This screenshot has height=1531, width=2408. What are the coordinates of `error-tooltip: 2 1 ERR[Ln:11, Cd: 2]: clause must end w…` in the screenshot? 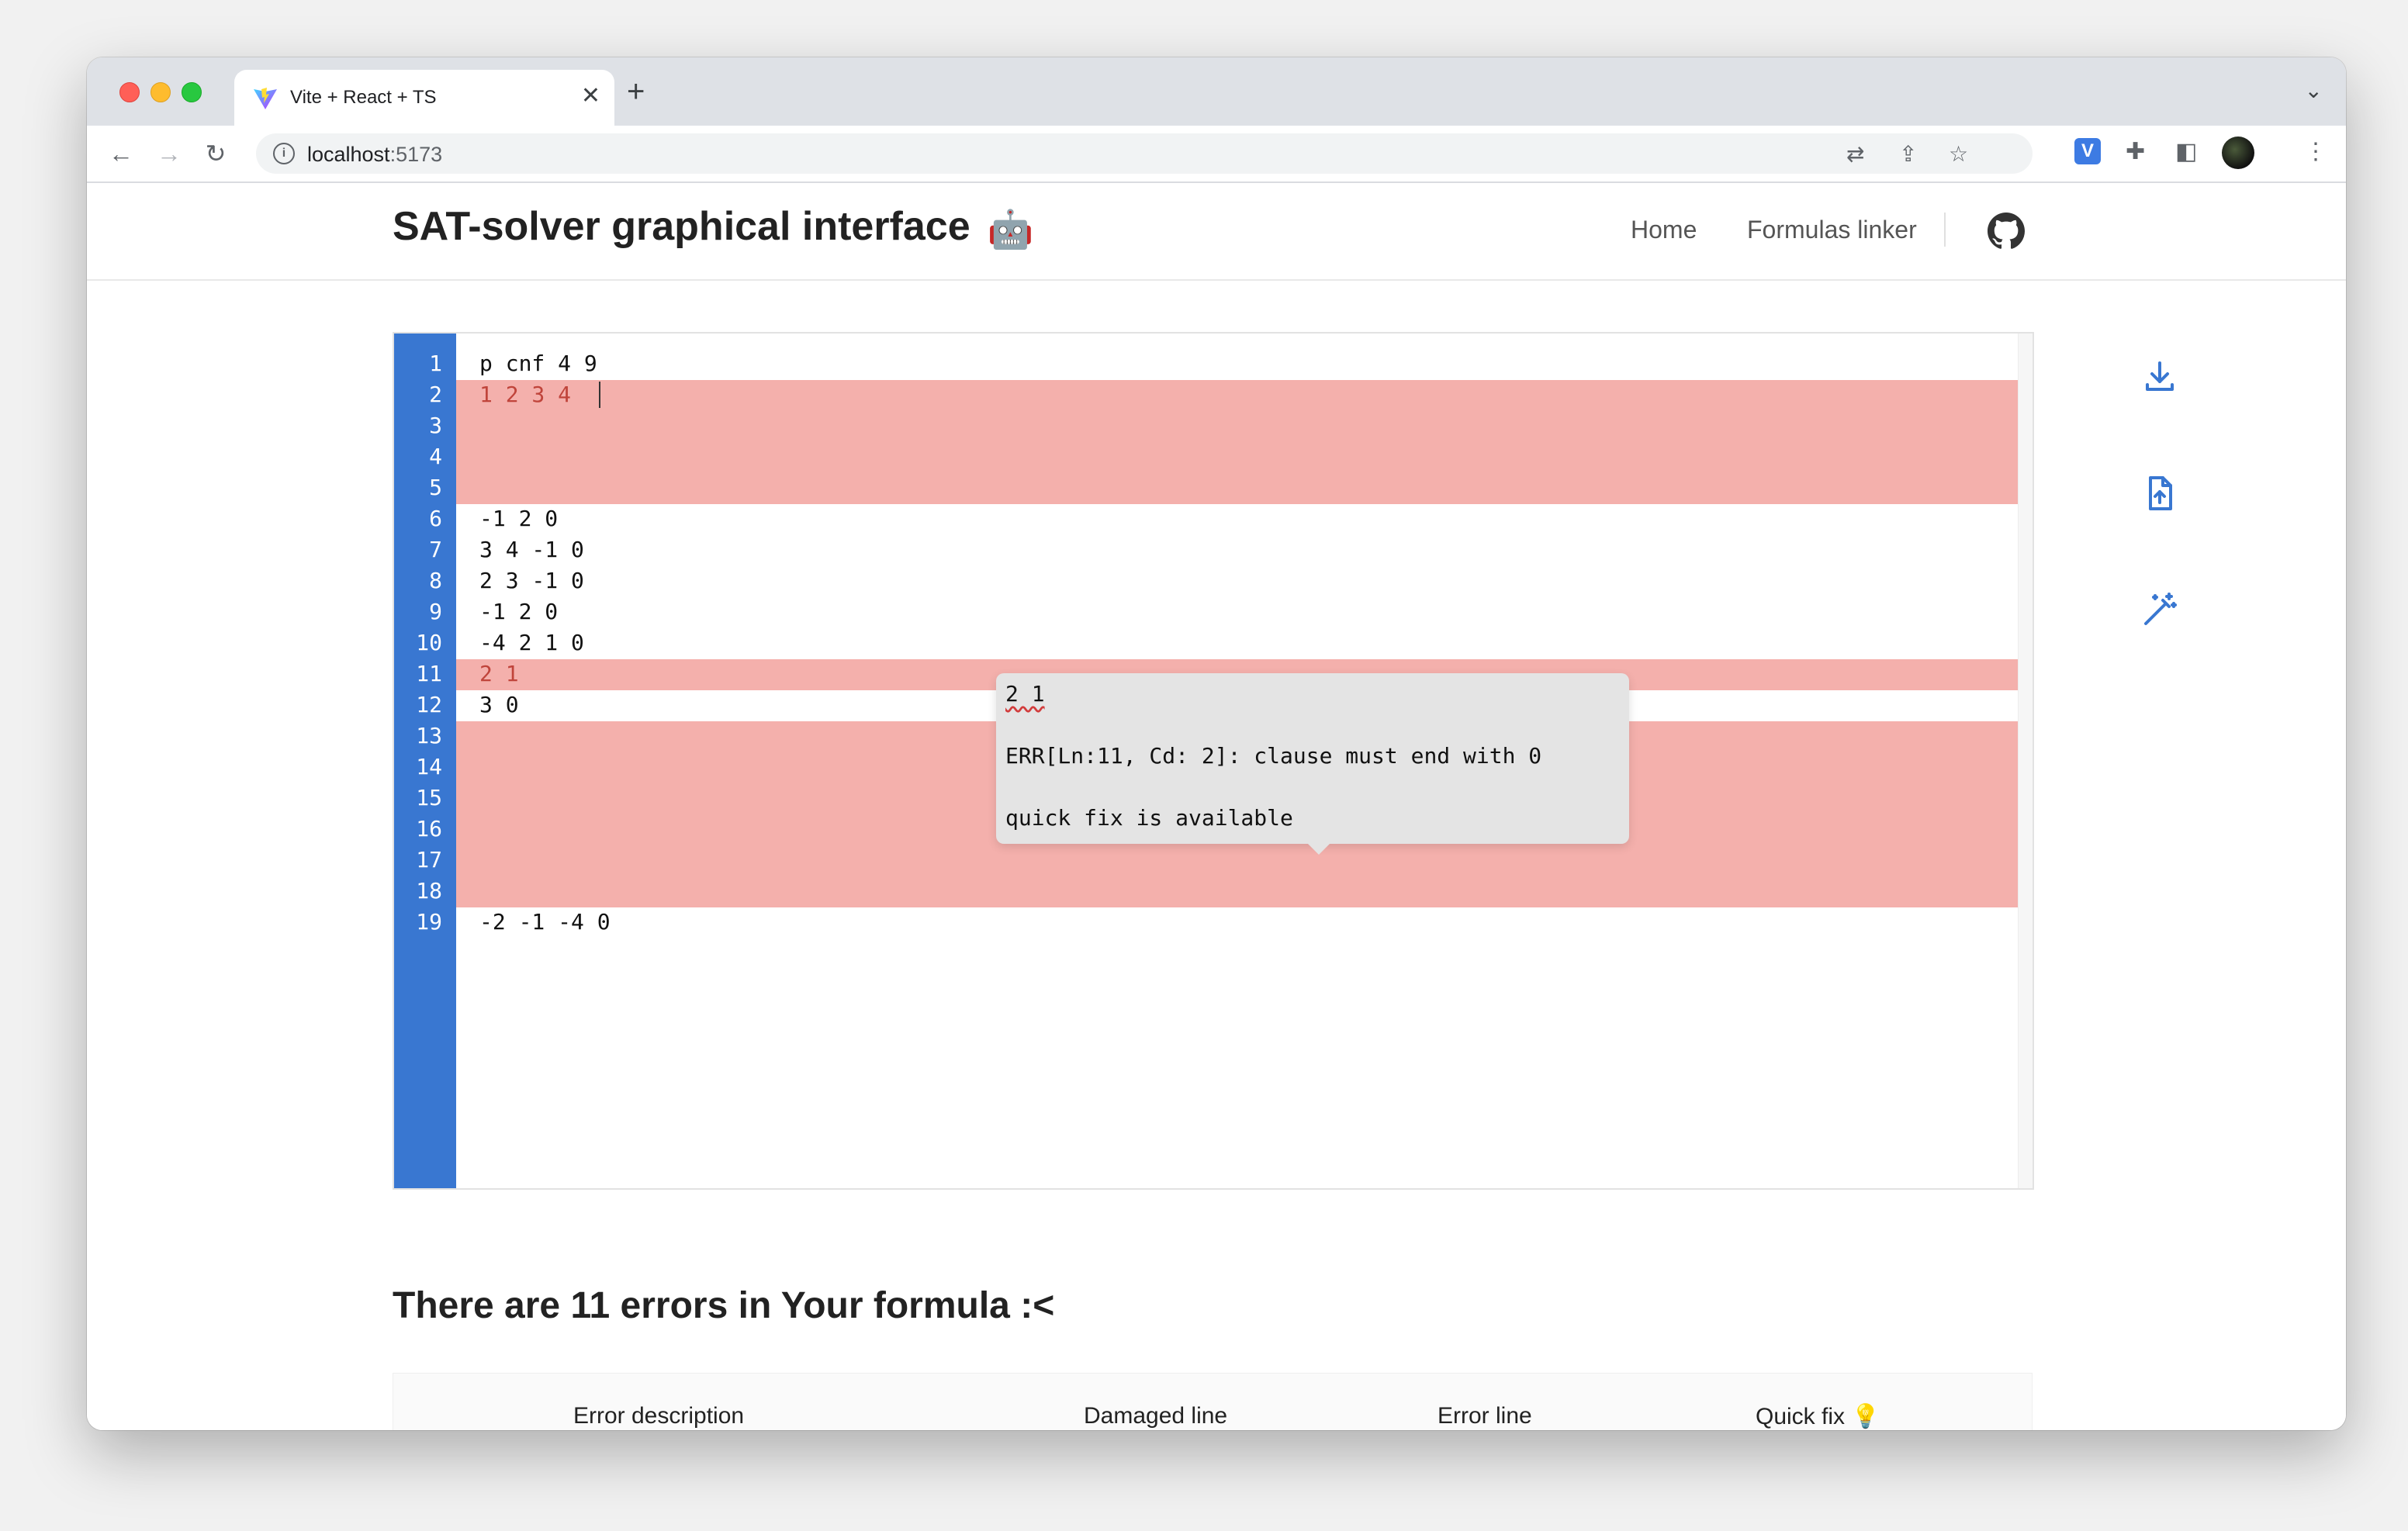 It's located at (1312, 764).